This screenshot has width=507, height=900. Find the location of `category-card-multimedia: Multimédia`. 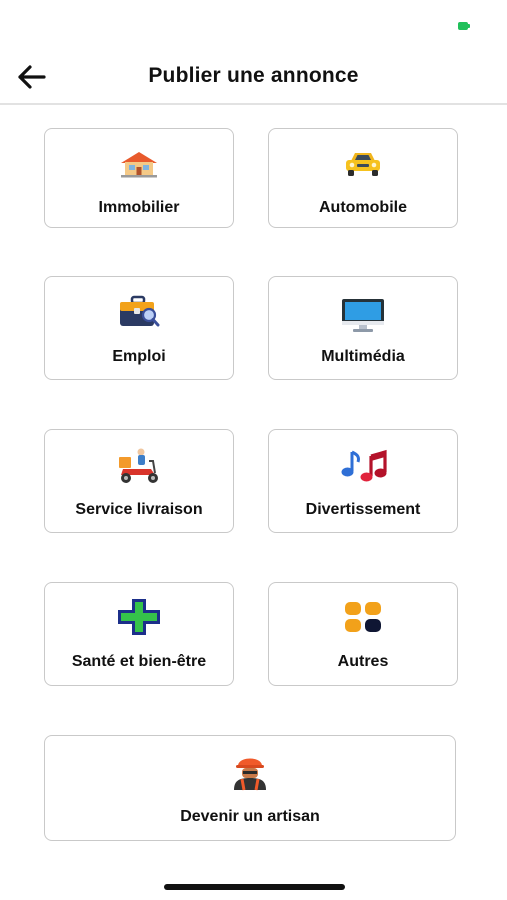

category-card-multimedia: Multimédia is located at coordinates (363, 328).